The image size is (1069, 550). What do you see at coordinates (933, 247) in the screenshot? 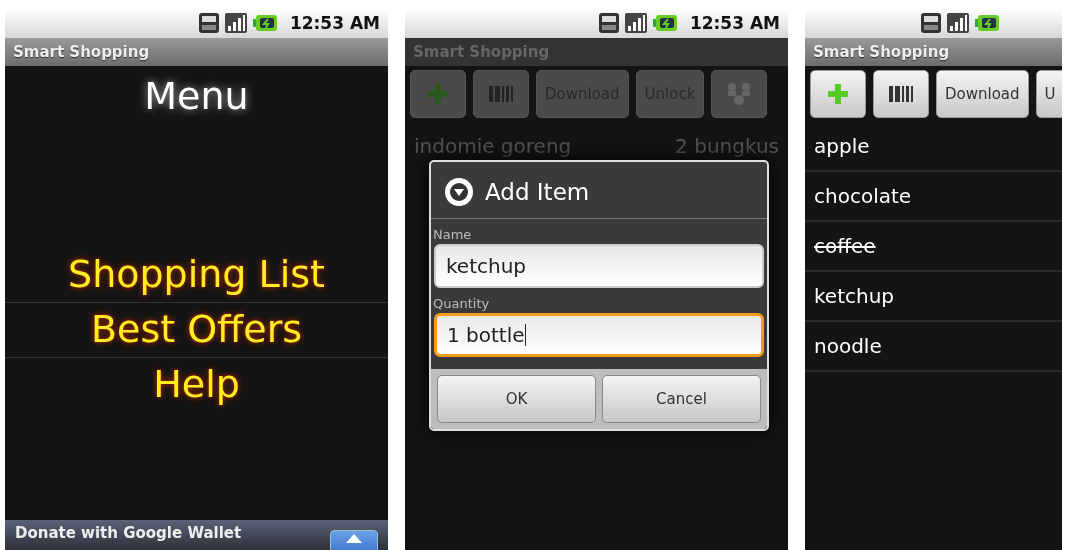
I see `list-item: coffee` at bounding box center [933, 247].